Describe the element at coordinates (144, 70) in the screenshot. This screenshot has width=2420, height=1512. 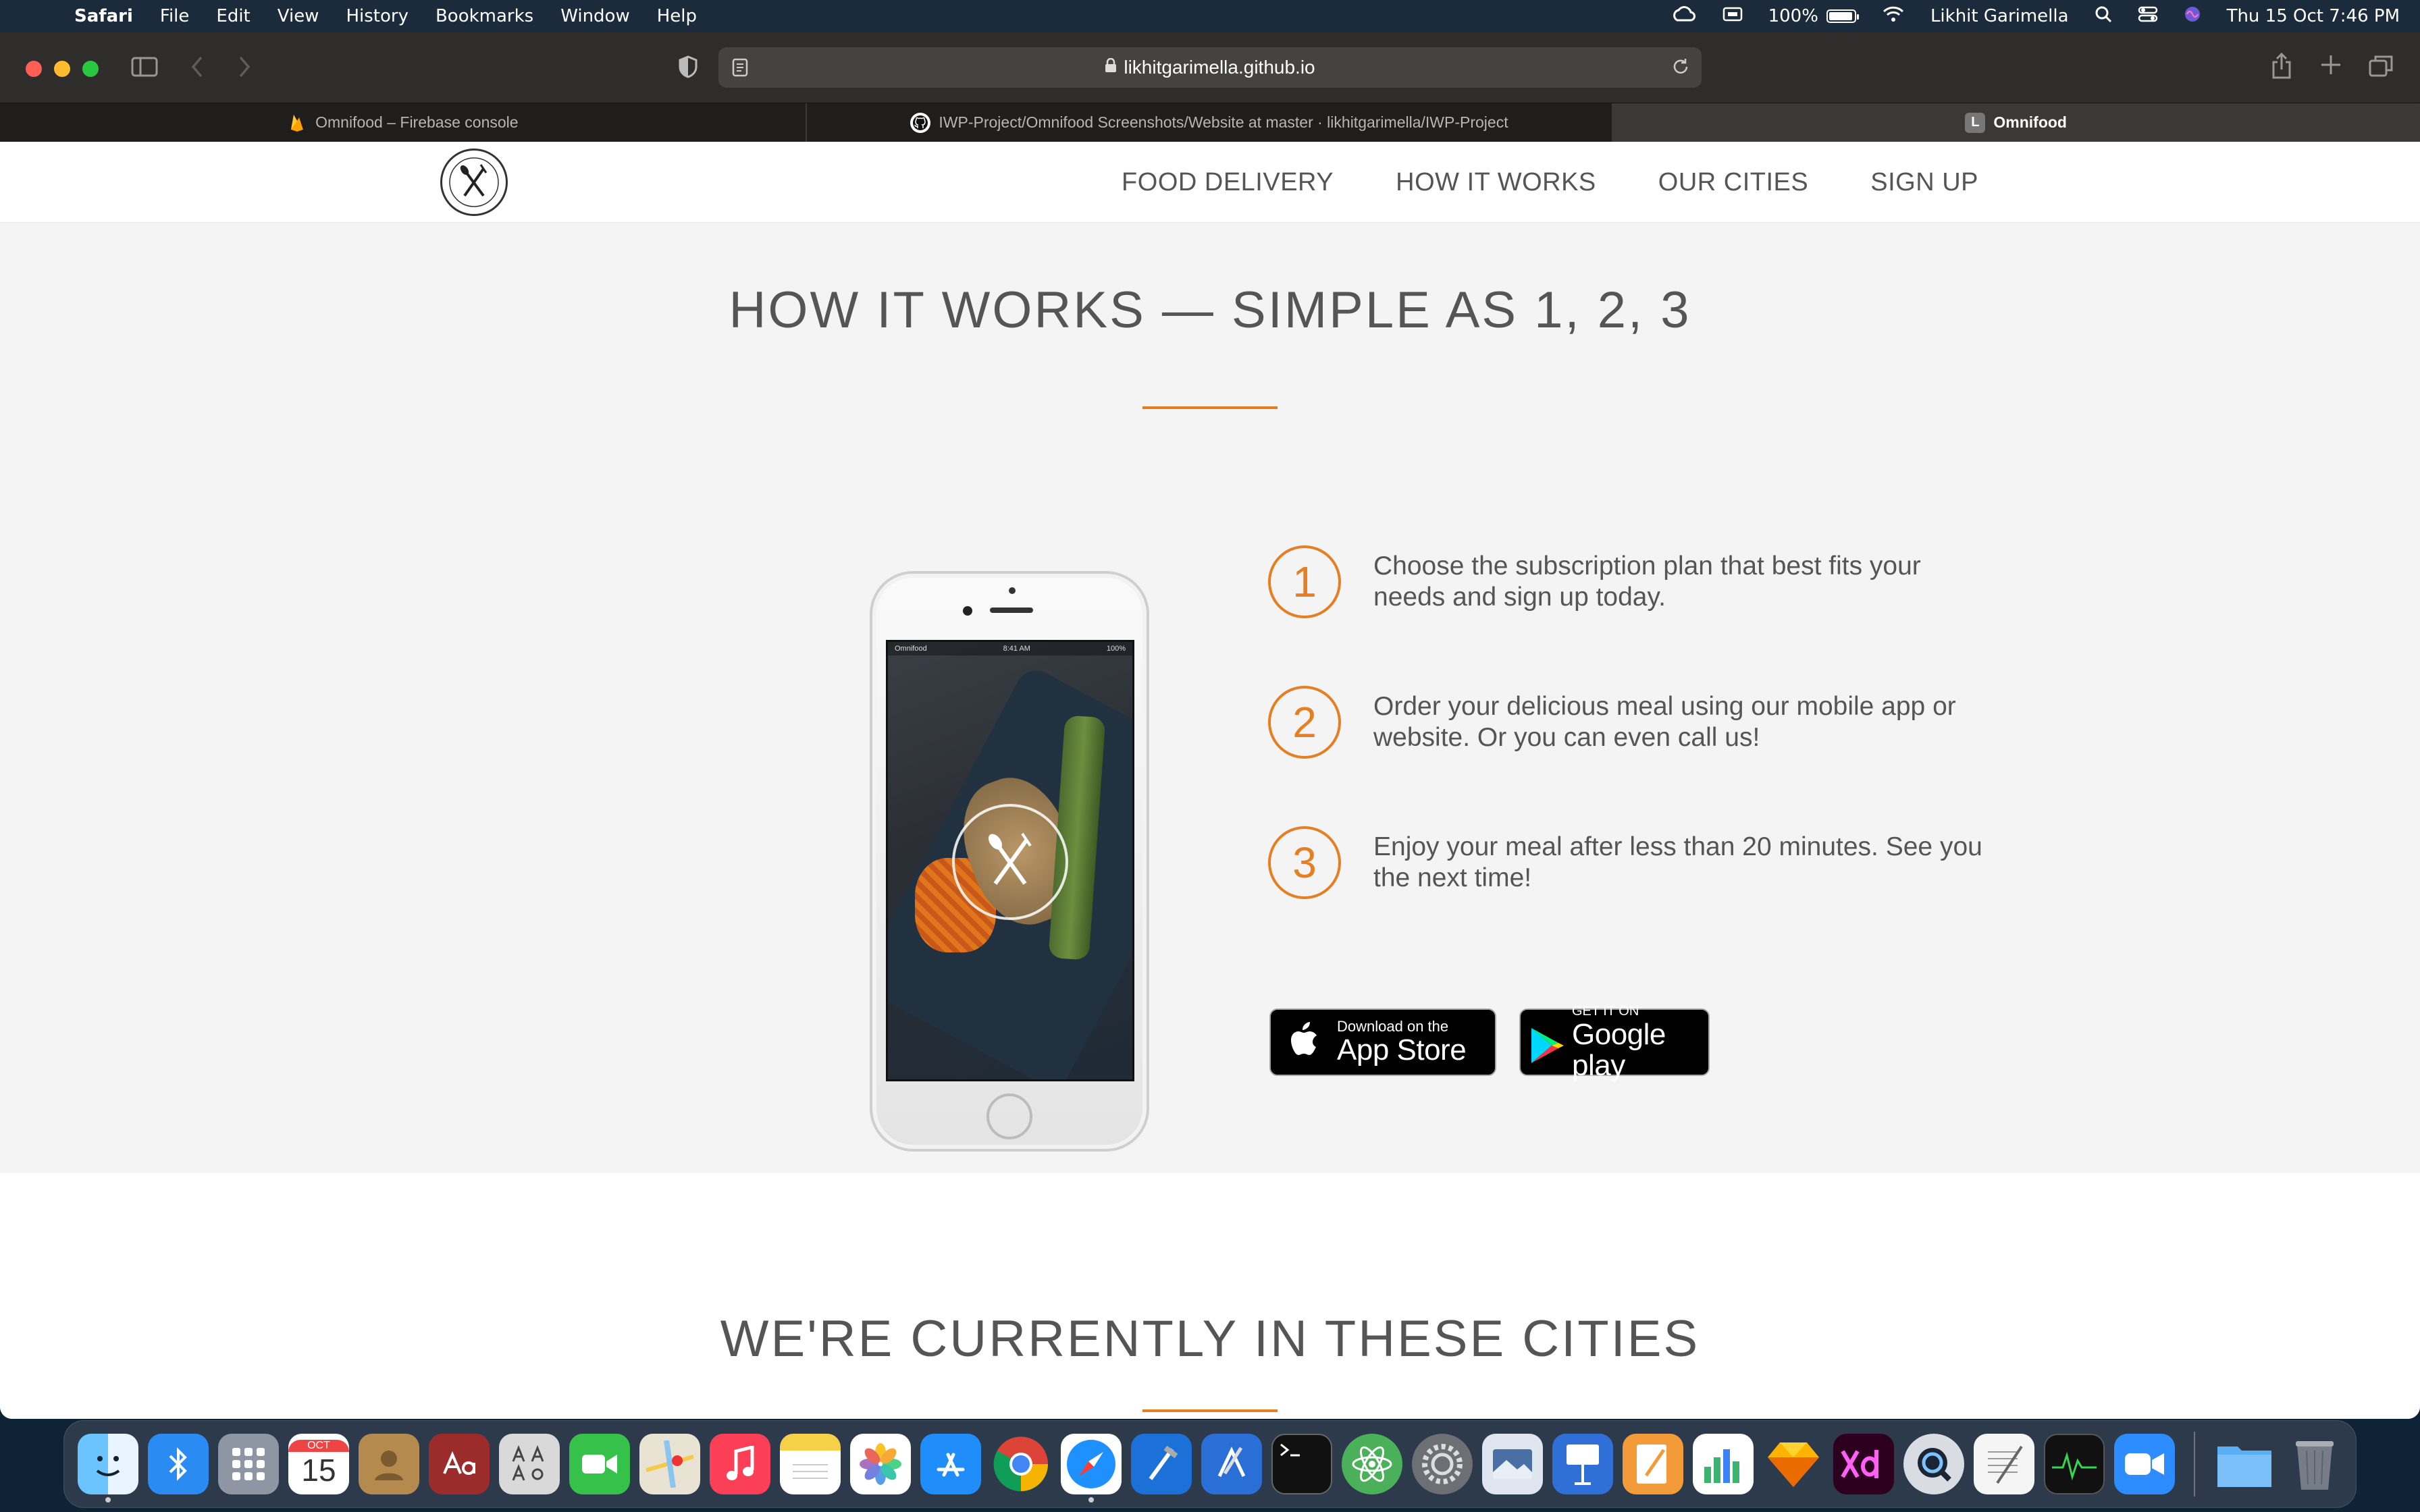
I see `sidebar-toggle-icon` at that location.